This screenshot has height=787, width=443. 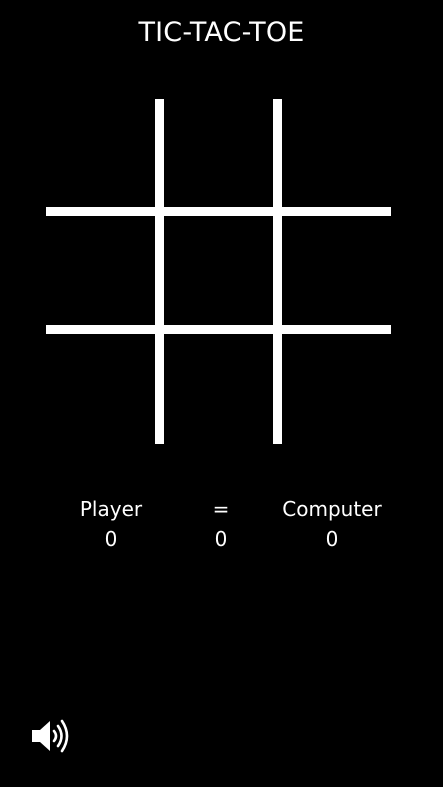 I want to click on speaker-icon, so click(x=50, y=736).